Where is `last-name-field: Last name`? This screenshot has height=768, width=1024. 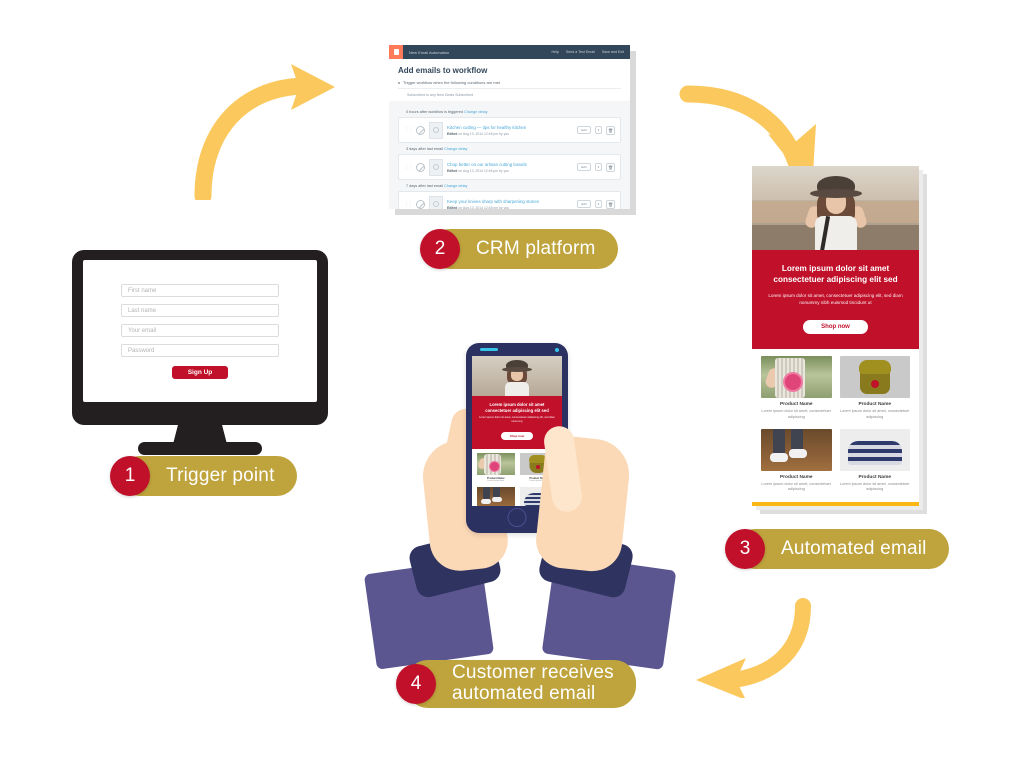 last-name-field: Last name is located at coordinates (200, 310).